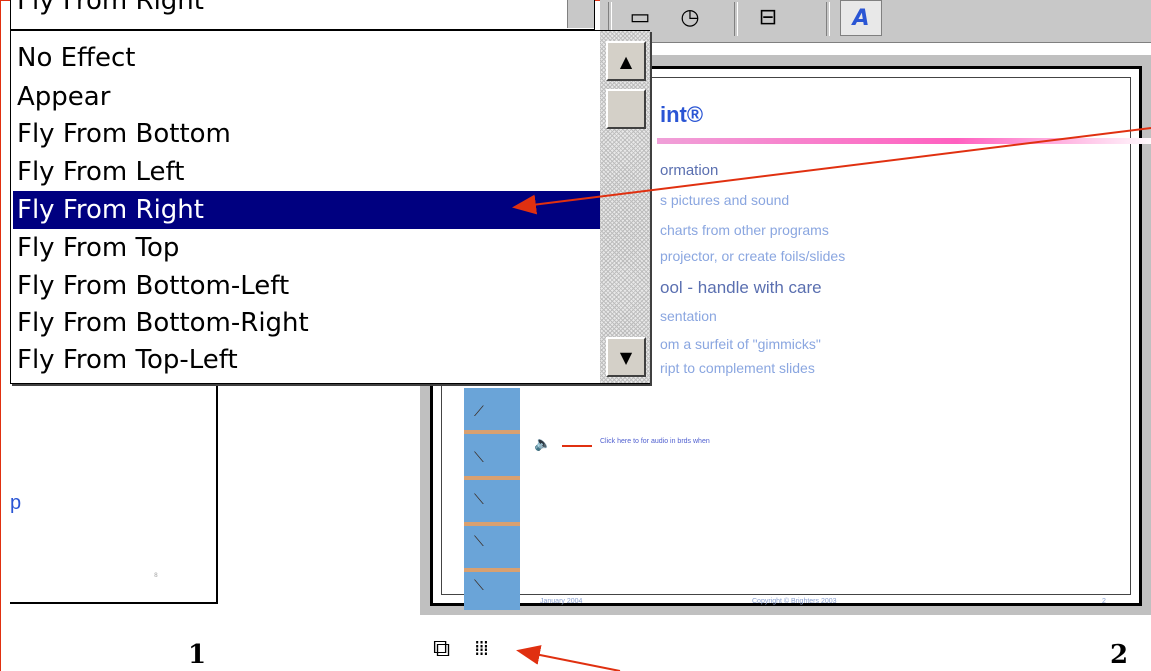  What do you see at coordinates (1119, 655) in the screenshot?
I see `slide-number-right: 2` at bounding box center [1119, 655].